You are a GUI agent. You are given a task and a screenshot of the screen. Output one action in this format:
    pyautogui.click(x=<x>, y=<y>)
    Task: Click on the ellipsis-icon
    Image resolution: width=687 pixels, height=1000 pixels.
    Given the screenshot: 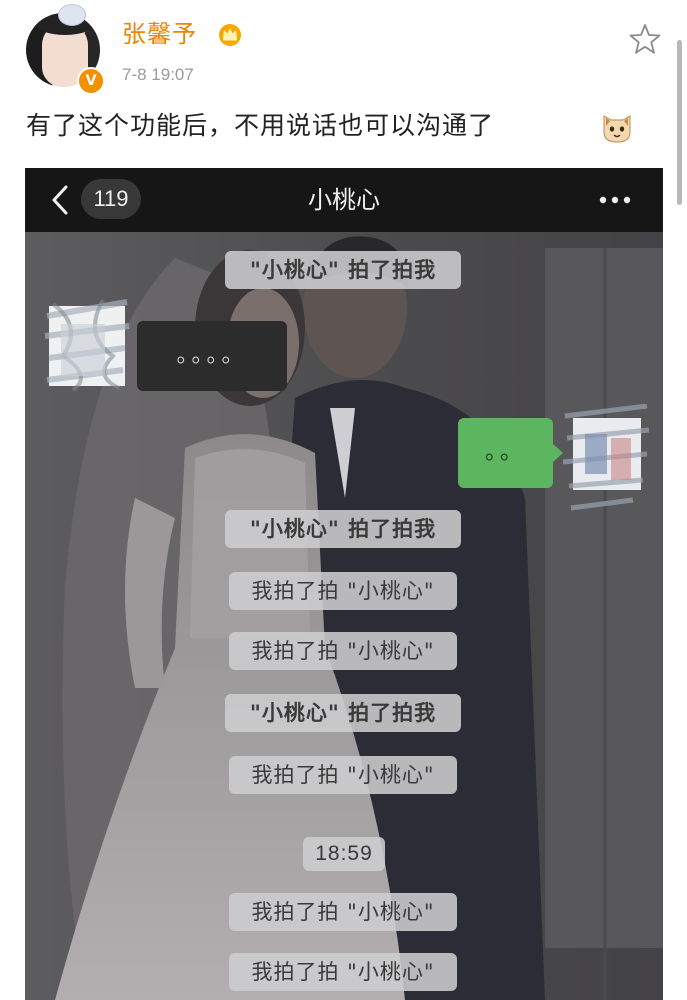 What is the action you would take?
    pyautogui.click(x=615, y=200)
    